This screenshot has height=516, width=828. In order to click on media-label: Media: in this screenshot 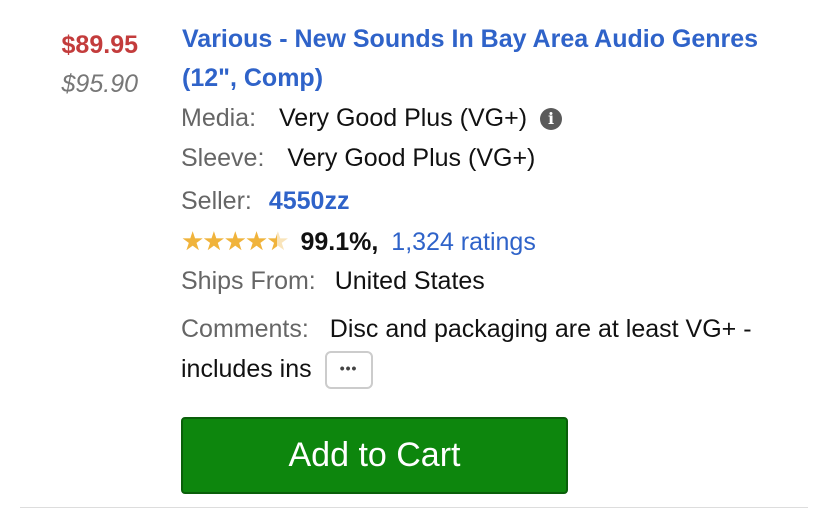, I will do `click(219, 118)`.